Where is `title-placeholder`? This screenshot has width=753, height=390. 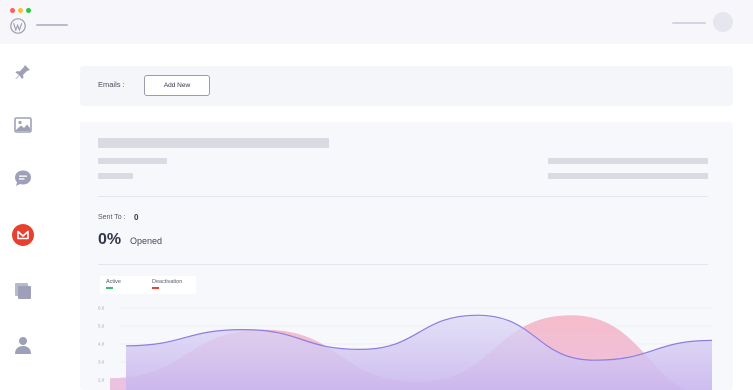 title-placeholder is located at coordinates (213, 143).